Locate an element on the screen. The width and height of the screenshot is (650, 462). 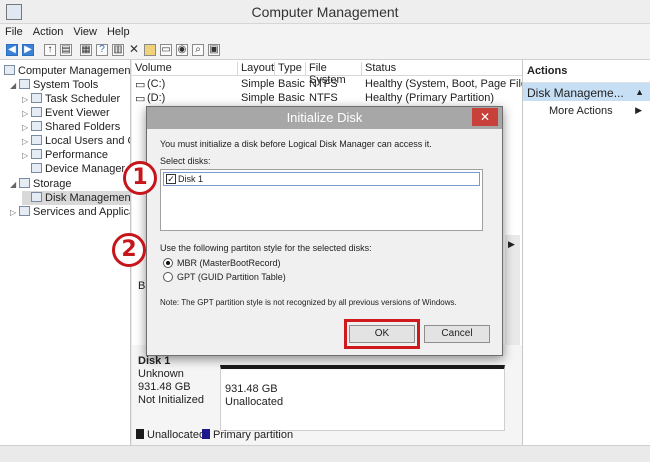
actions-disk-management: Disk Manageme... ▲ is located at coordinates (586, 92).